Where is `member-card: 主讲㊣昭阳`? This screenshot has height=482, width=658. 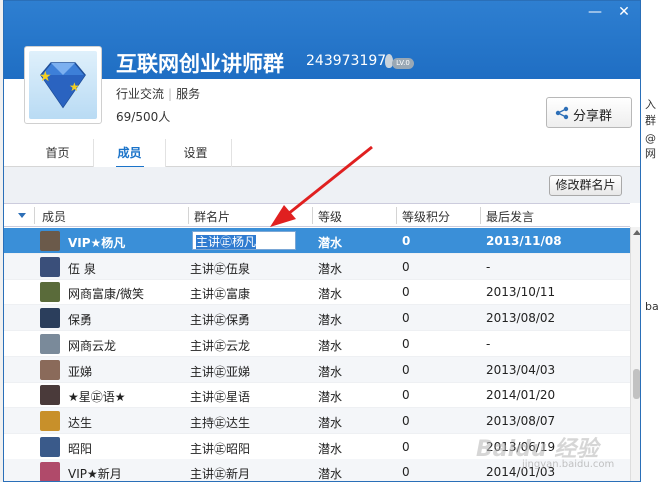
member-card: 主讲㊣昭阳 is located at coordinates (220, 448).